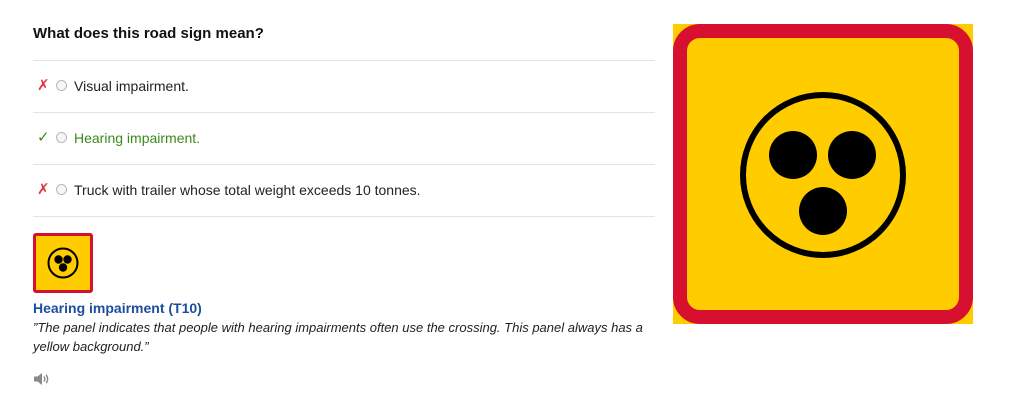  I want to click on answer-option-hearing-impairment: ✓ Hearing impairment., so click(344, 139).